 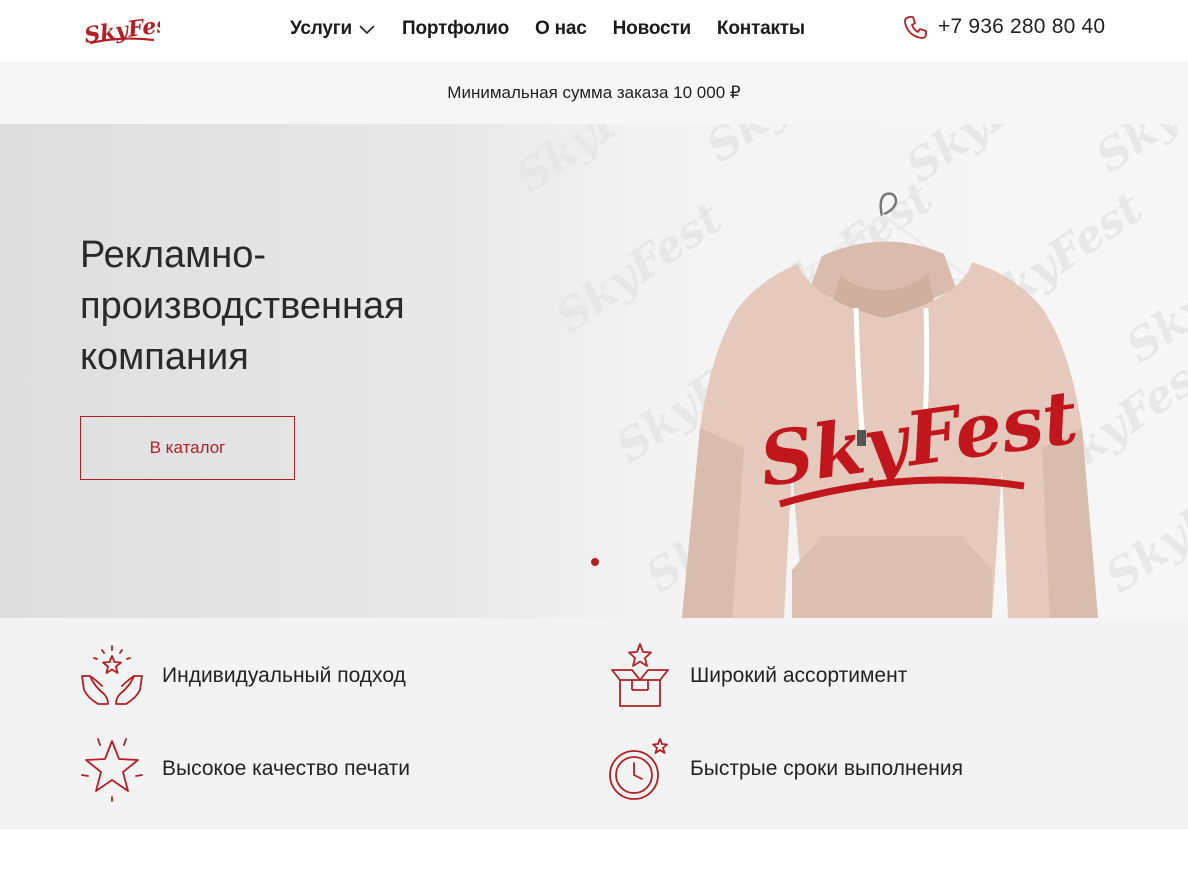 What do you see at coordinates (595, 562) in the screenshot?
I see `slider-dot-active` at bounding box center [595, 562].